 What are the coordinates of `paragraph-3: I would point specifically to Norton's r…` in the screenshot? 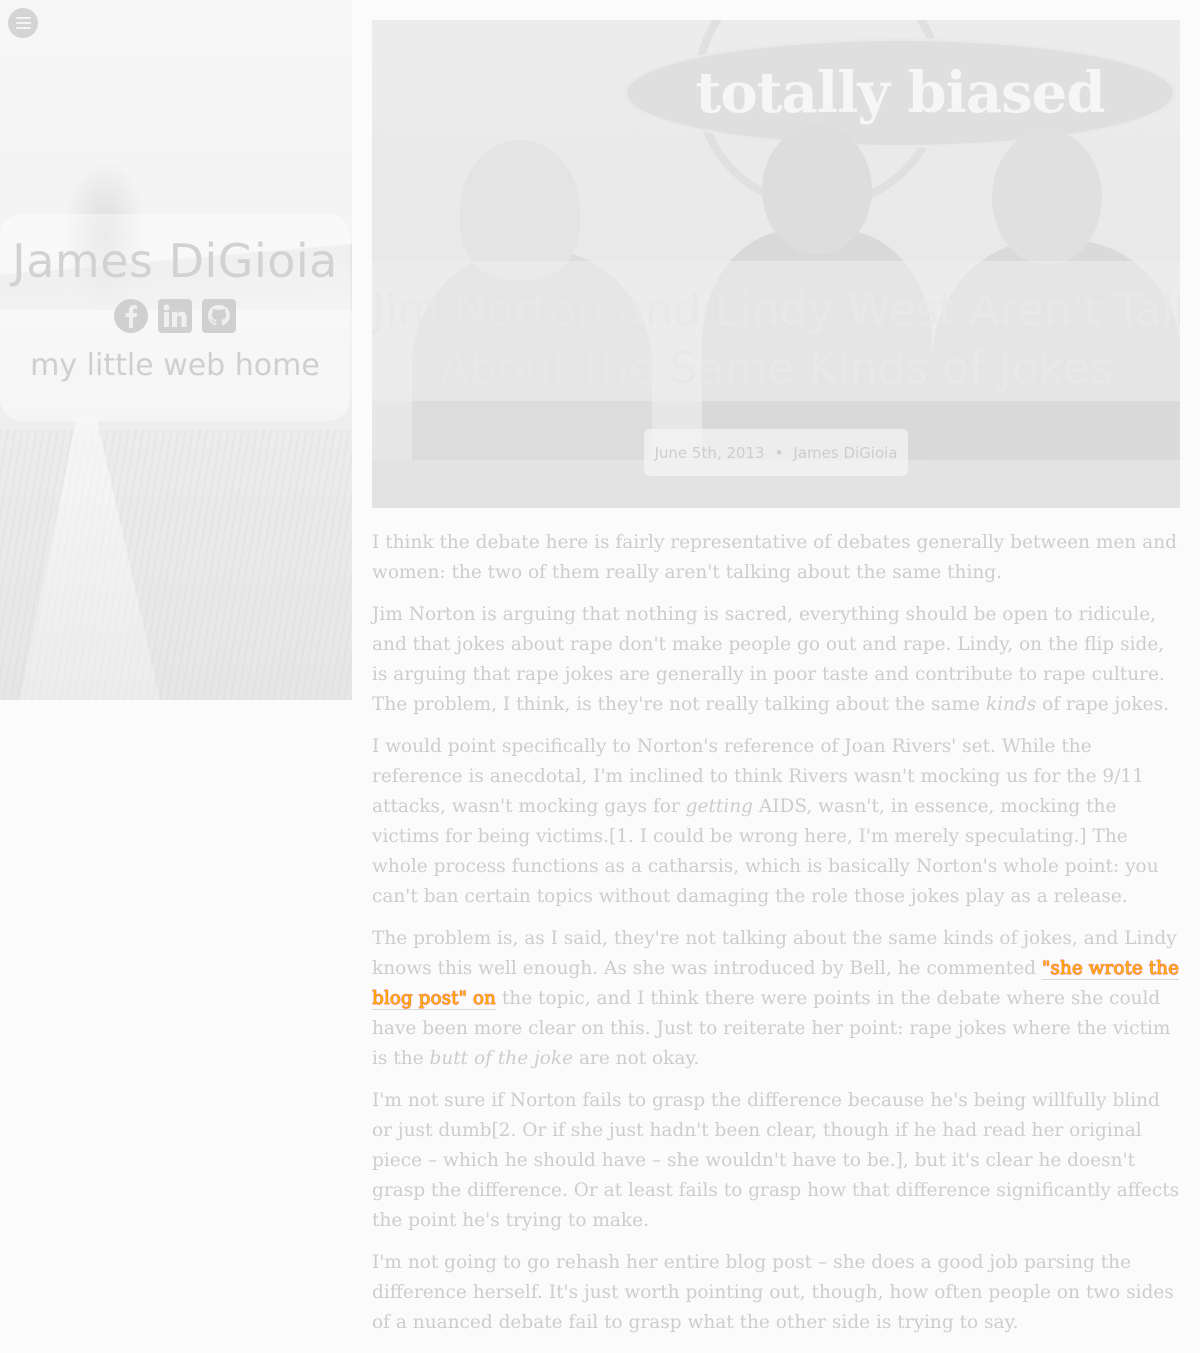 It's located at (776, 822).